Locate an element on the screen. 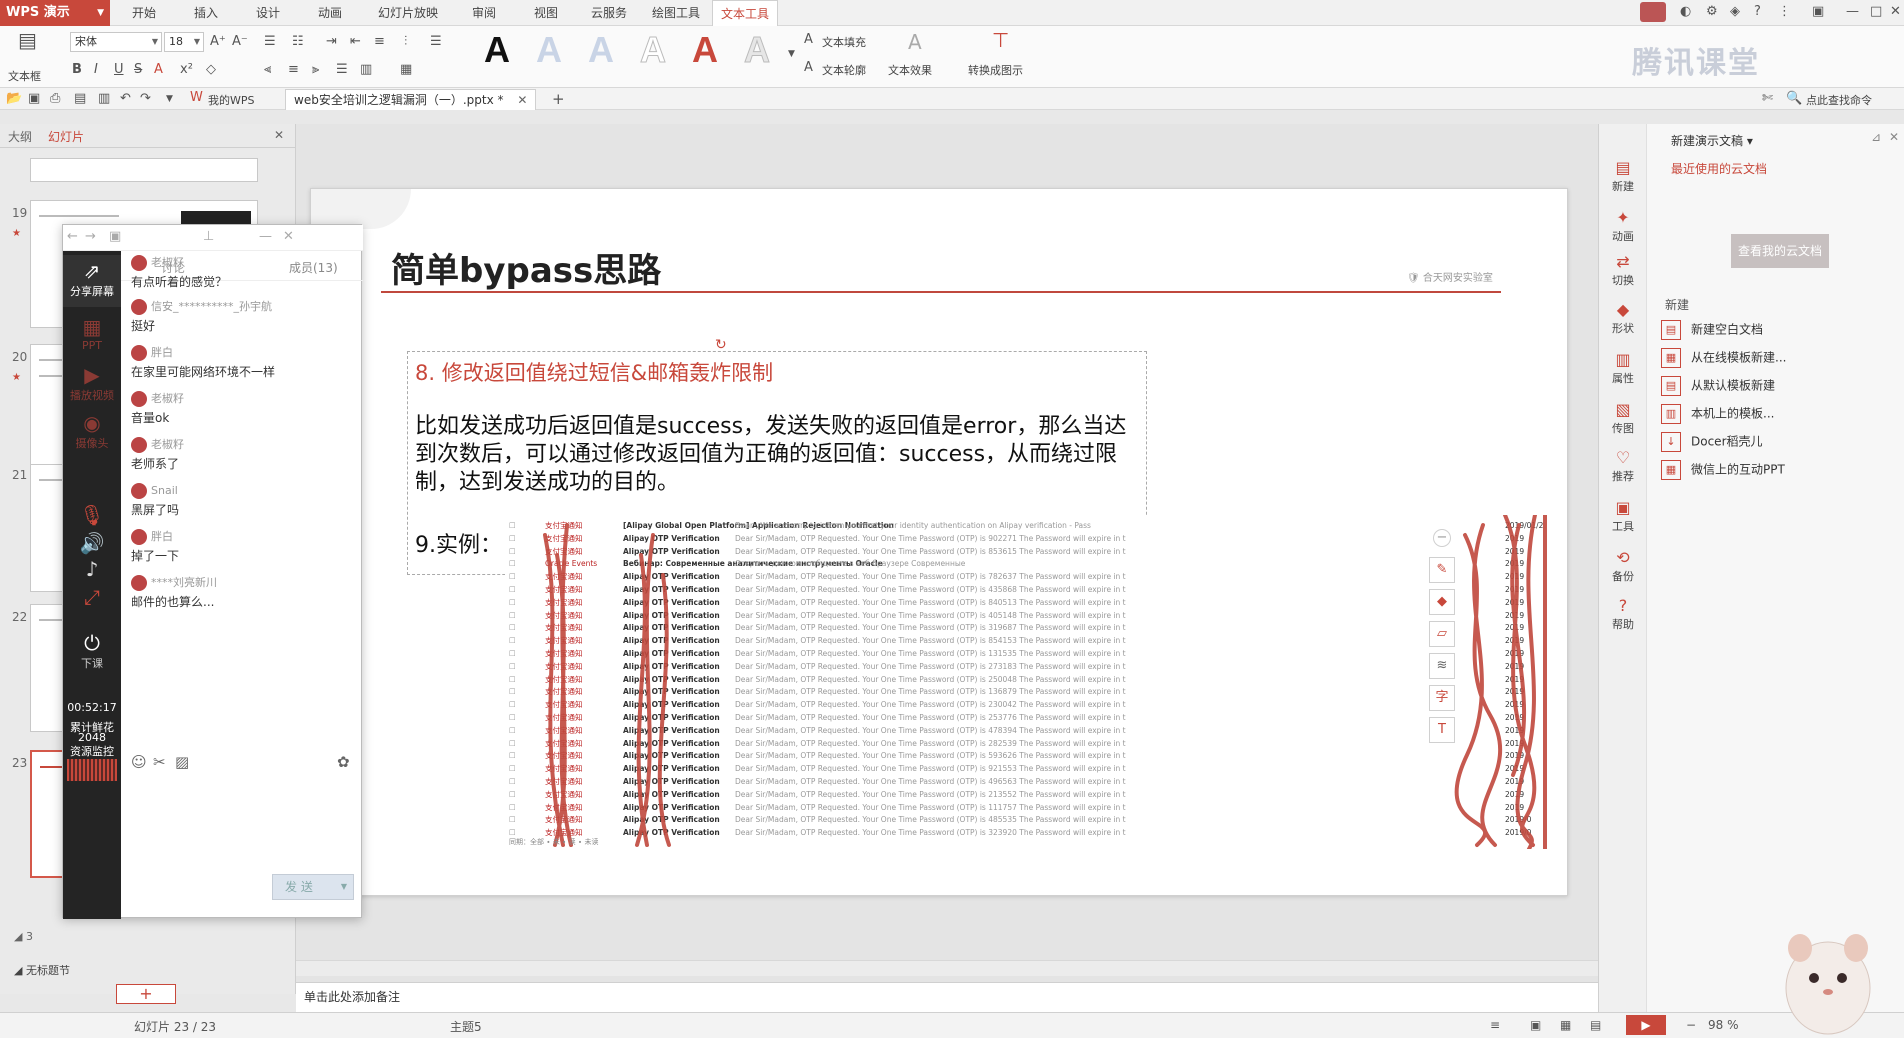  decrease-font-icon: A⁻ is located at coordinates (240, 42).